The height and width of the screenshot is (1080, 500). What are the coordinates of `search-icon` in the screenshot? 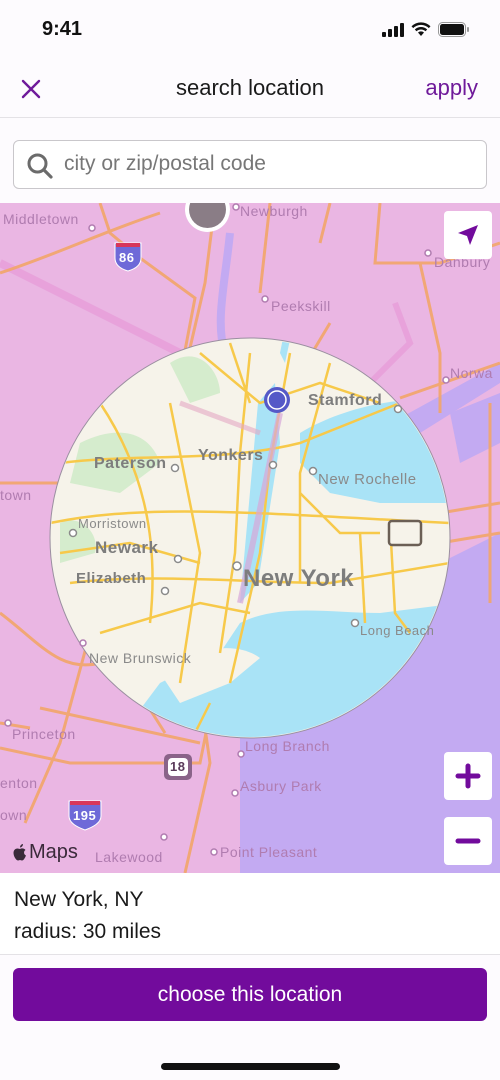 It's located at (40, 166).